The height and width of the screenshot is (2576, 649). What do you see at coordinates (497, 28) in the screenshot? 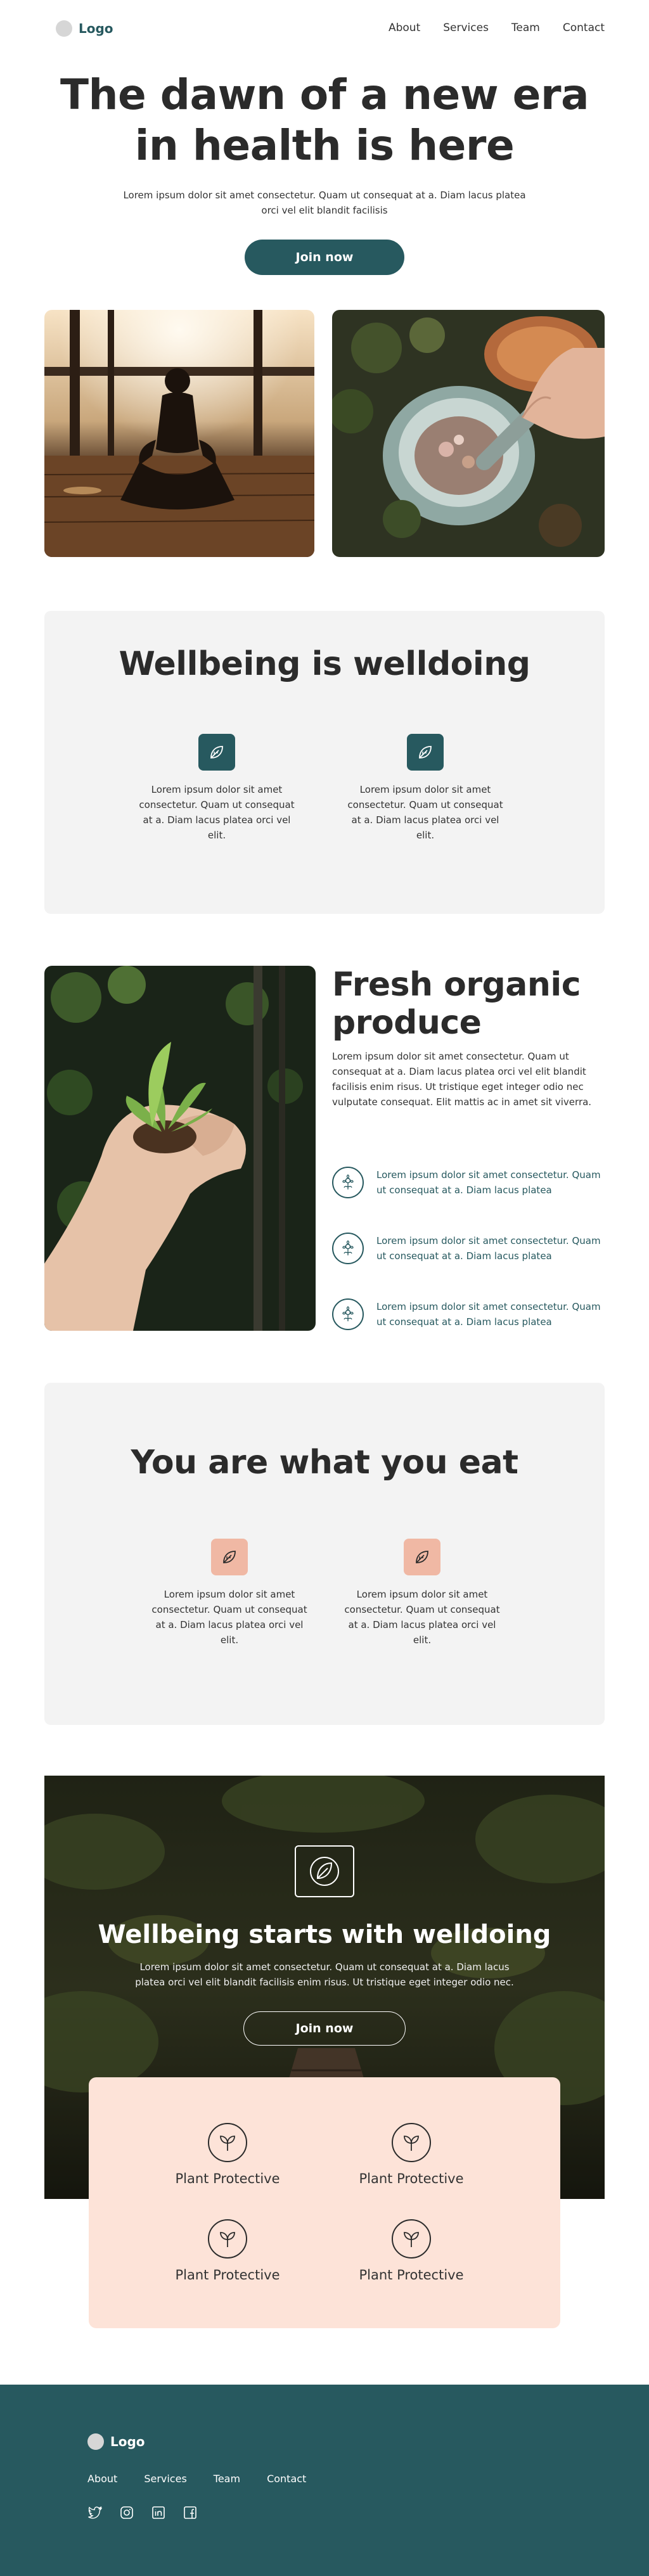
I see `nav-links: About Services Team Contact` at bounding box center [497, 28].